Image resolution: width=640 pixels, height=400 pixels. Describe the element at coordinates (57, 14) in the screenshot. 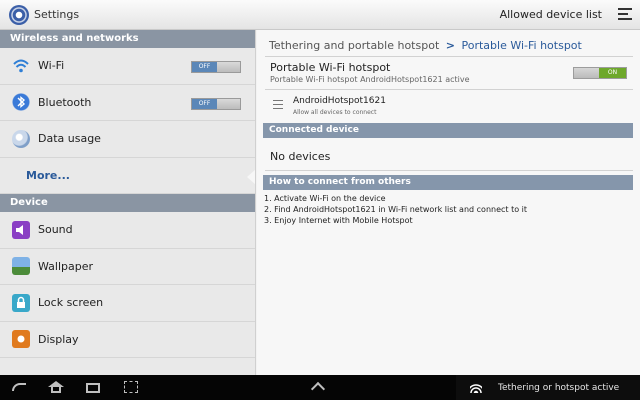

I see `app-title: Settings` at that location.